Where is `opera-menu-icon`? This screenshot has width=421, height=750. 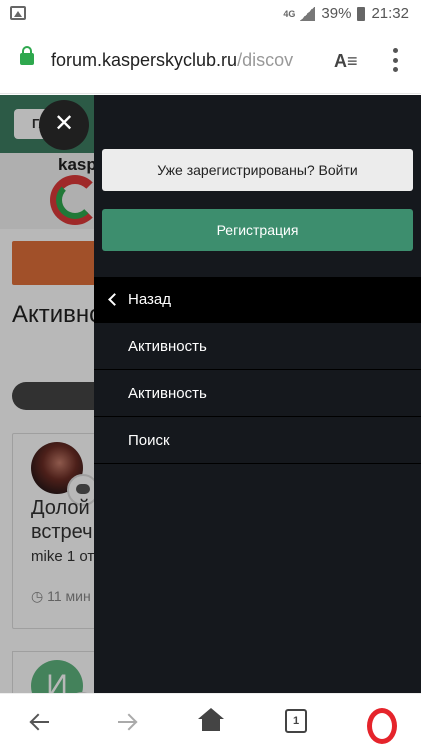 opera-menu-icon is located at coordinates (380, 726).